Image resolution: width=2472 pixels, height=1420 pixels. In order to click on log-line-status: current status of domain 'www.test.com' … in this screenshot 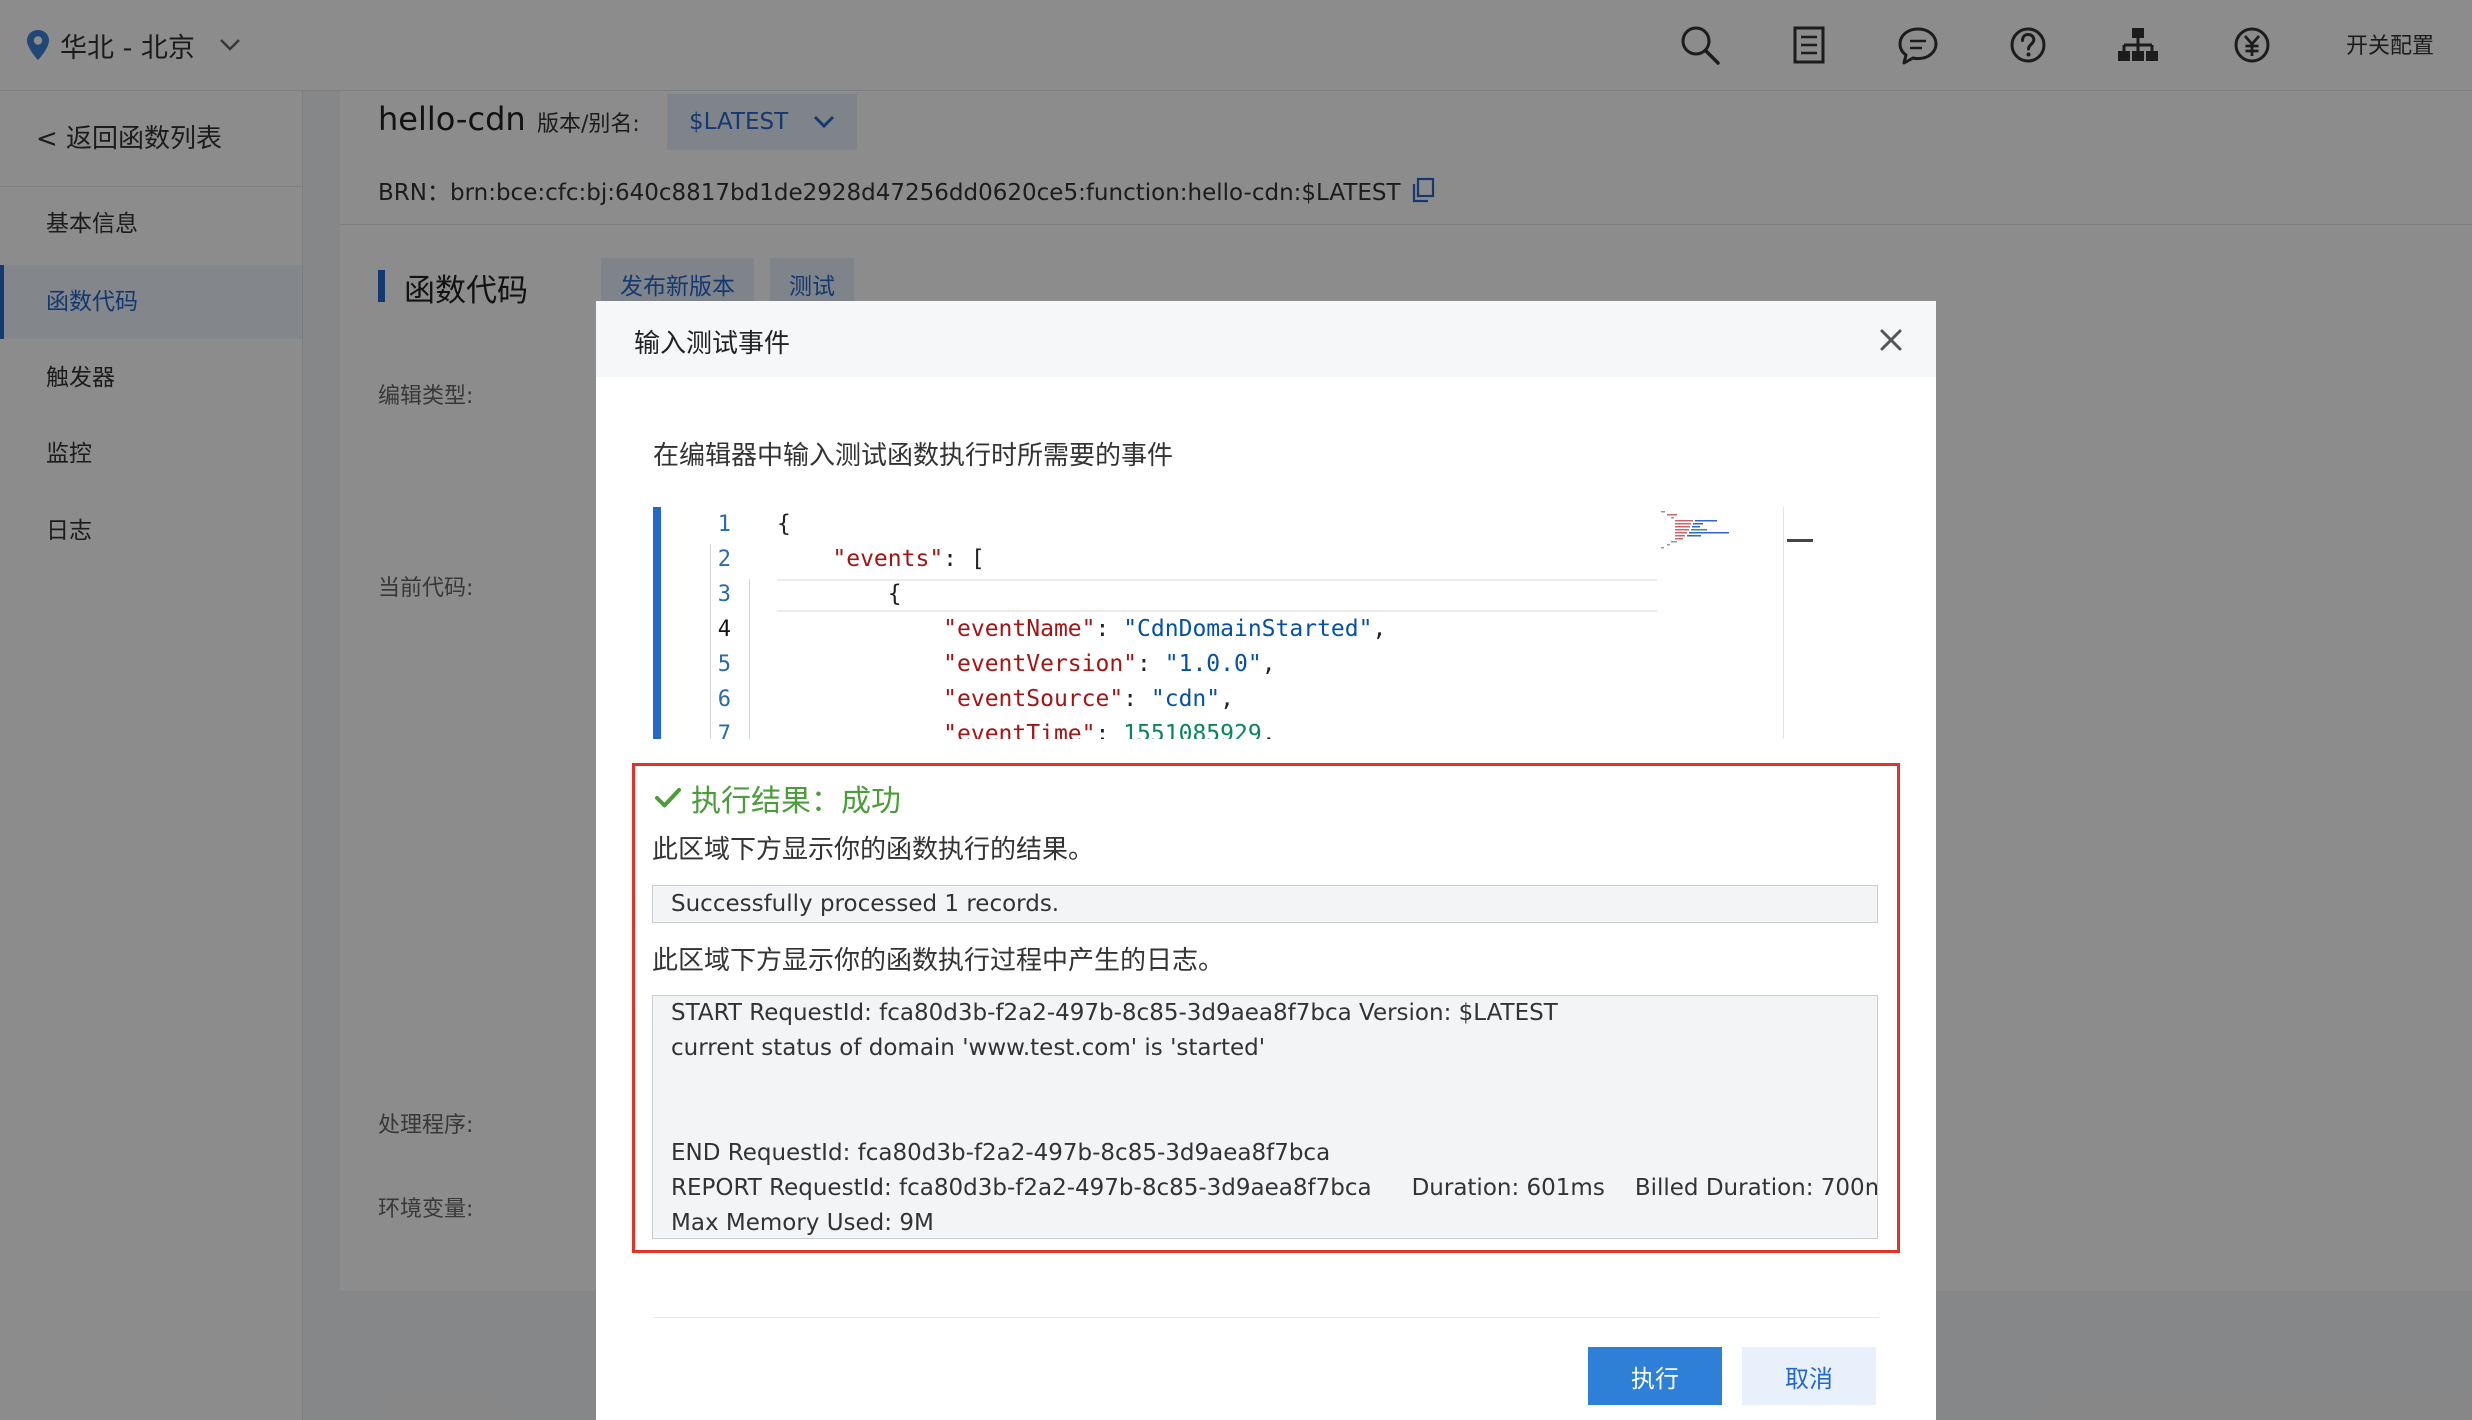, I will do `click(968, 1048)`.